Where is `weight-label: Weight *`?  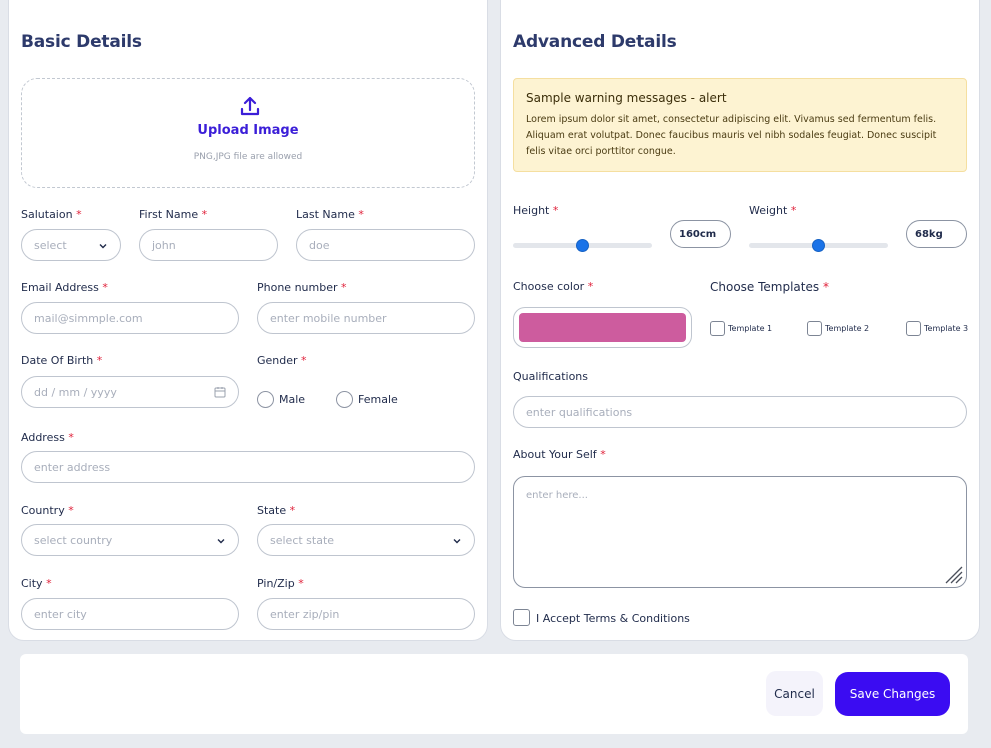 weight-label: Weight * is located at coordinates (773, 210).